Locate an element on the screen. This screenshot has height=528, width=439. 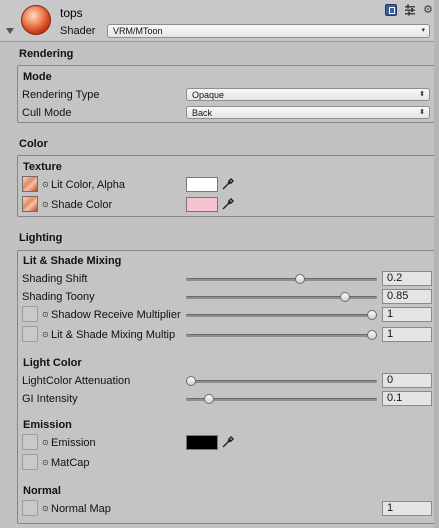
emission-label: Emission is located at coordinates (73, 443).